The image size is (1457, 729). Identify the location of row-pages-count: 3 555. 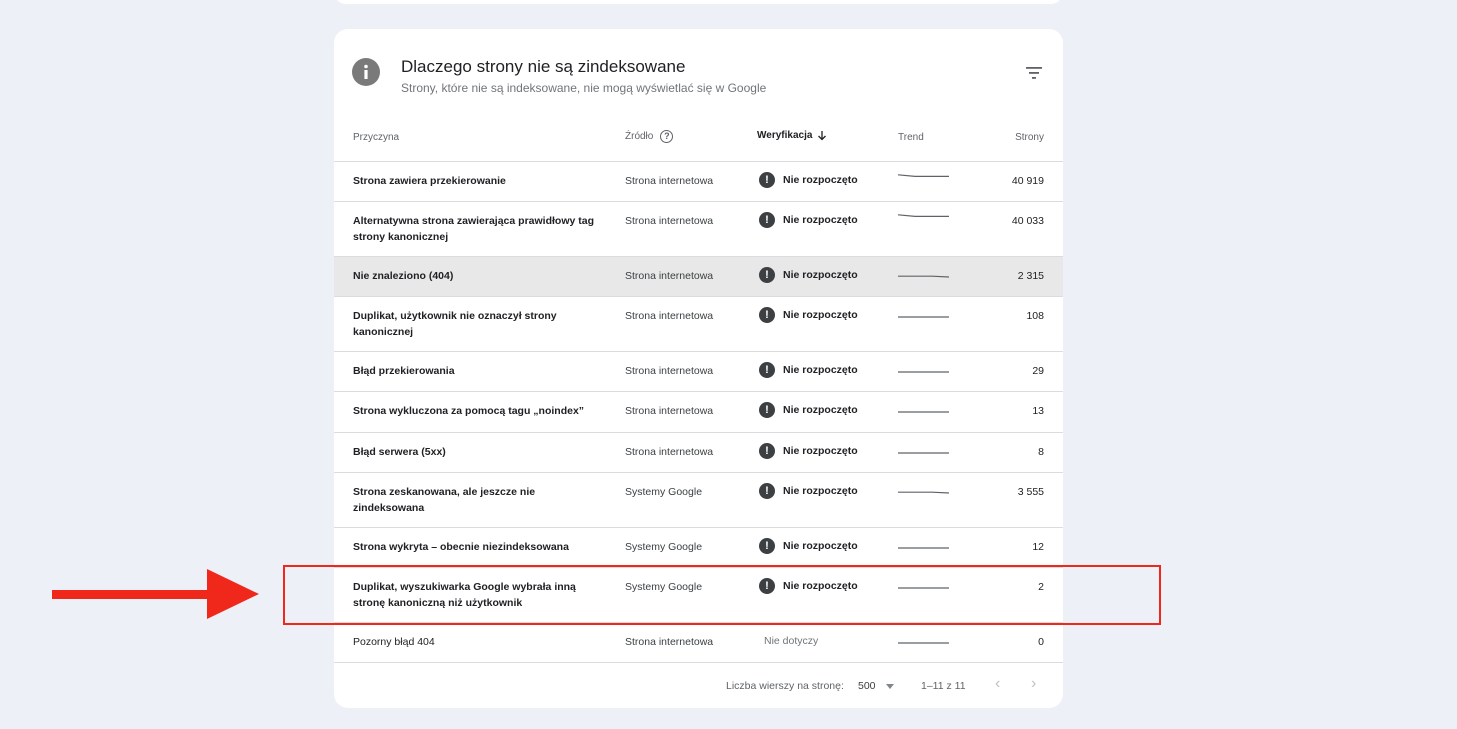
(1030, 492).